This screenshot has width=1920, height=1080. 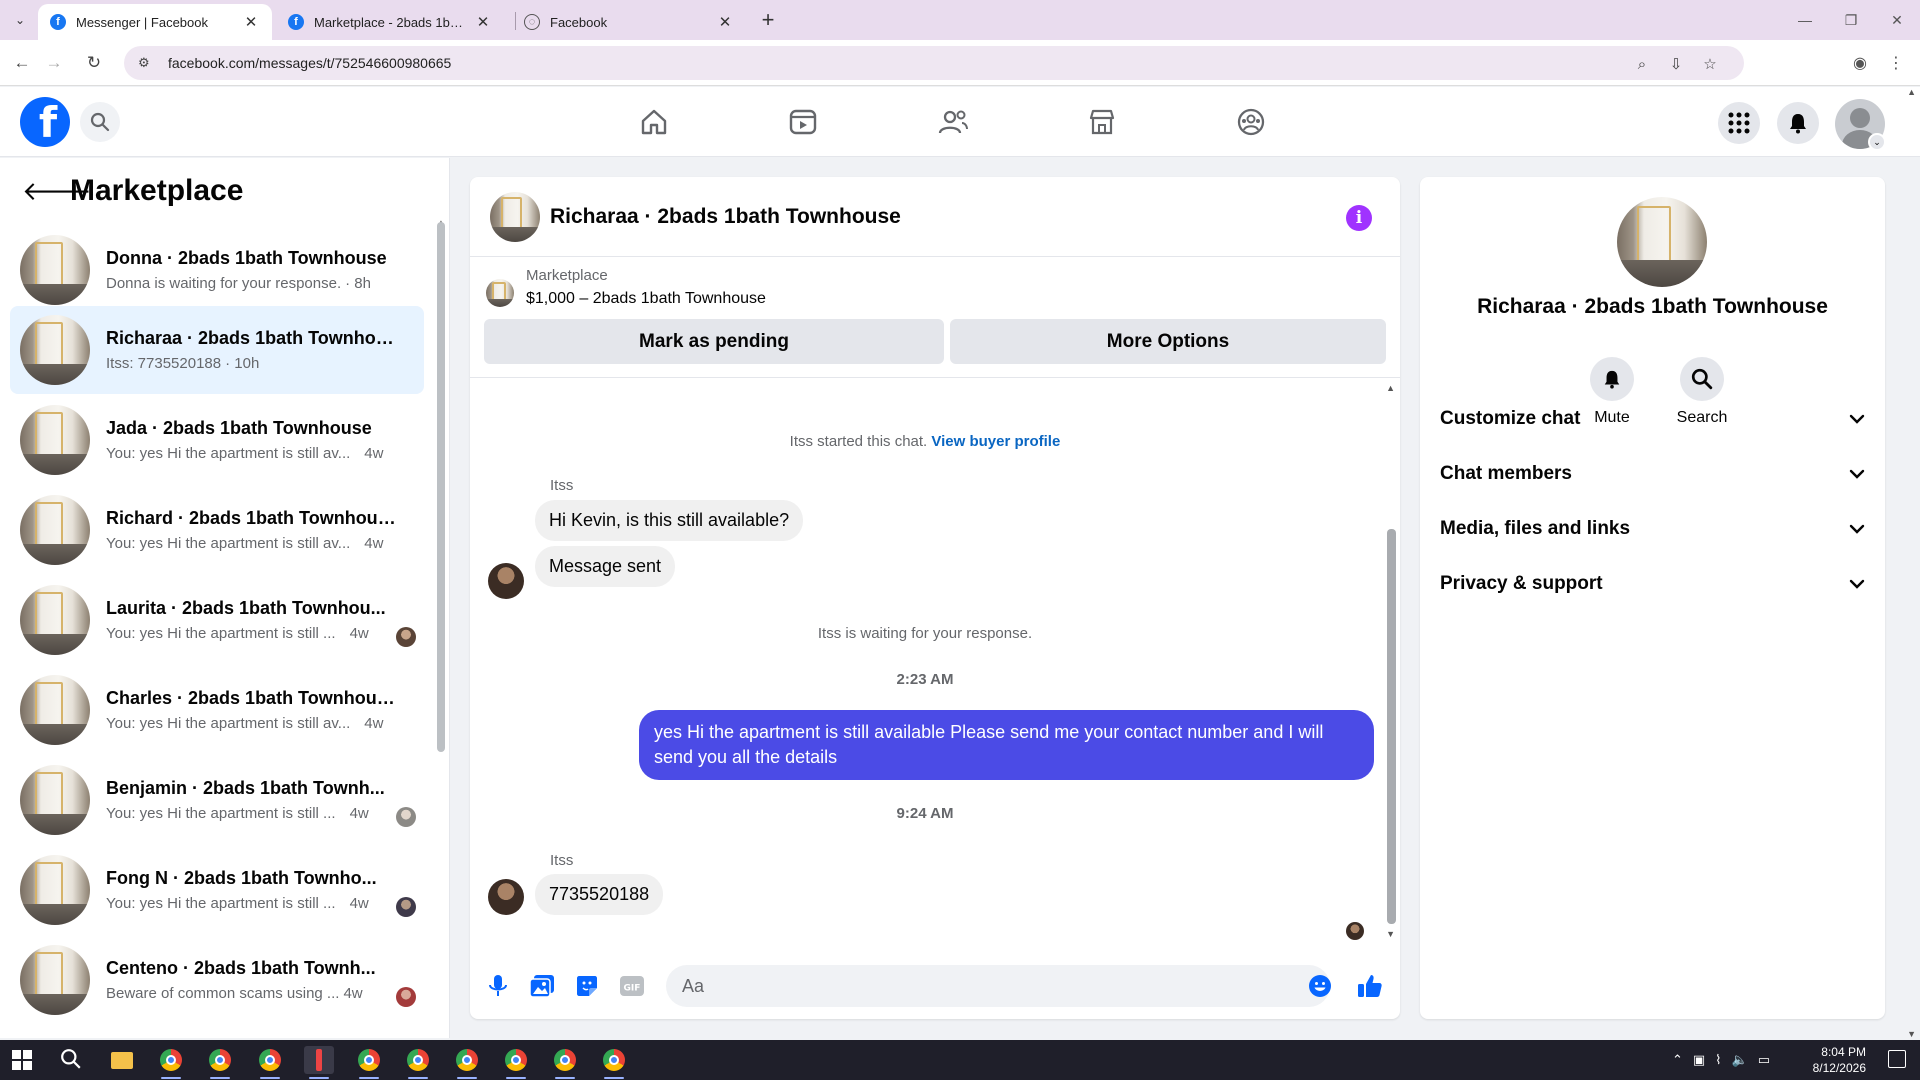 What do you see at coordinates (1798, 123) in the screenshot?
I see `notifications-button` at bounding box center [1798, 123].